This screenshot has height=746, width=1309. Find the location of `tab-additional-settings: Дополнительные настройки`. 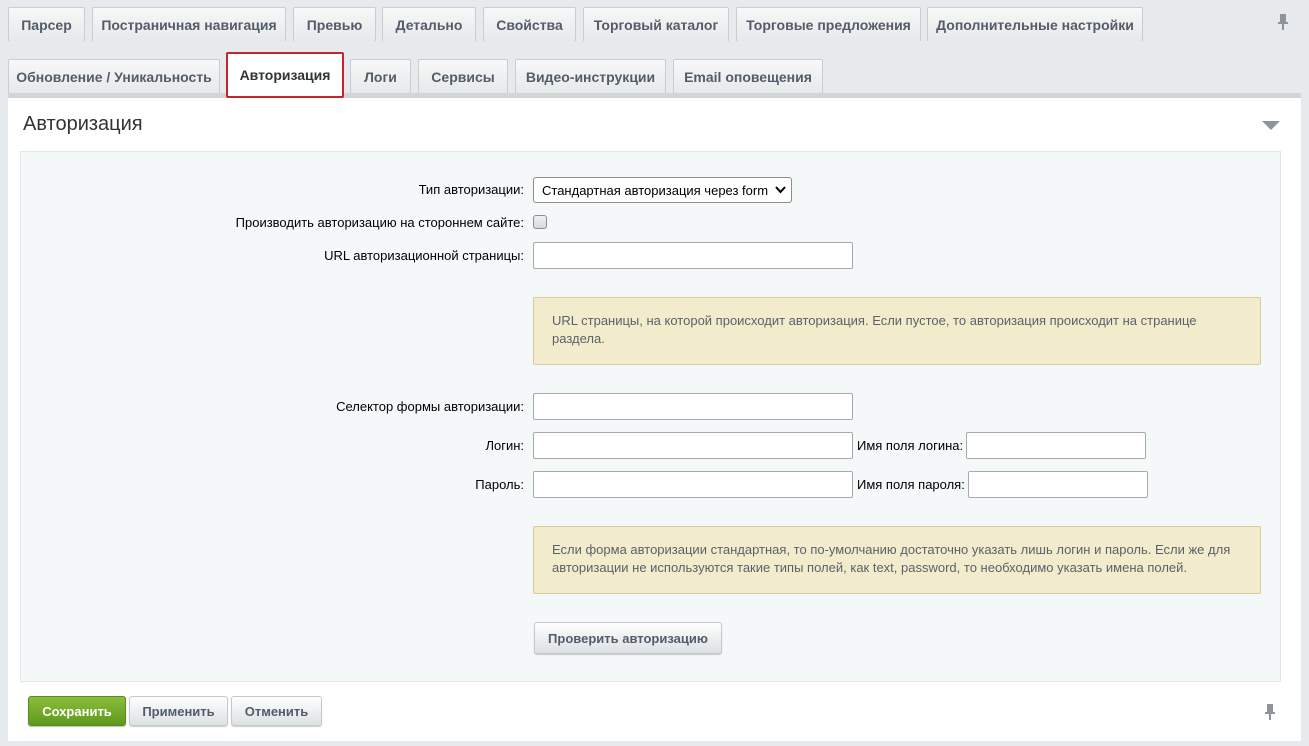

tab-additional-settings: Дополнительные настройки is located at coordinates (1035, 24).